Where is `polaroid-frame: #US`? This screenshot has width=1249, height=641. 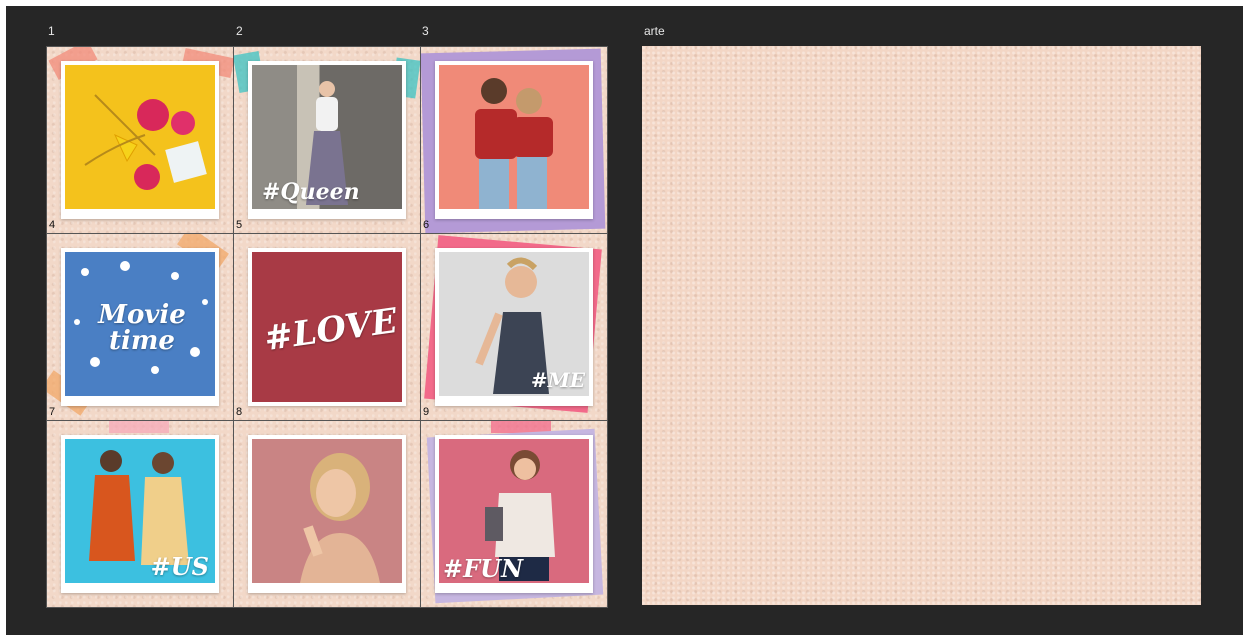 polaroid-frame: #US is located at coordinates (140, 514).